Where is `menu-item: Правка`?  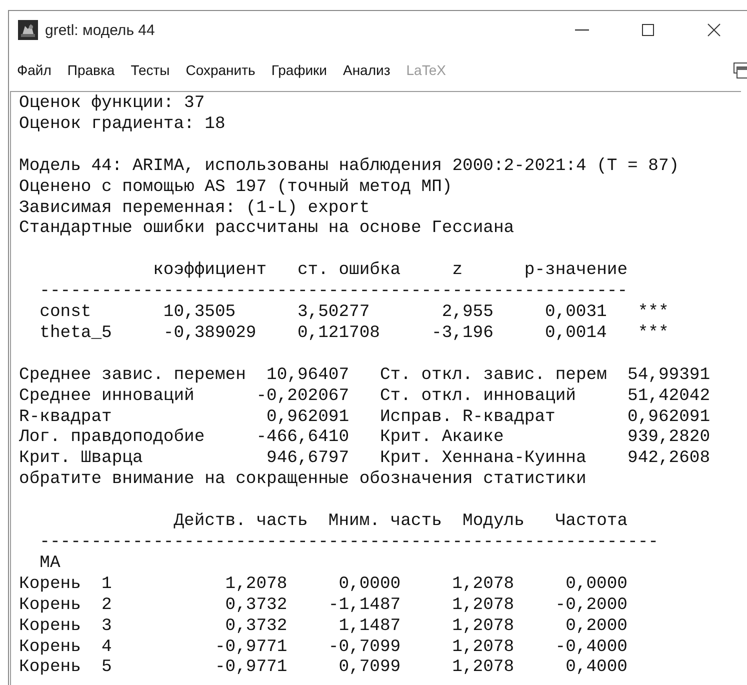
menu-item: Правка is located at coordinates (91, 70).